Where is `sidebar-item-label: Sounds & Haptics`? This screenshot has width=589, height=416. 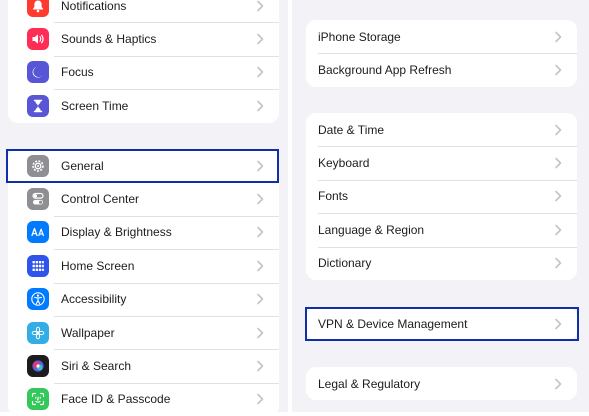
sidebar-item-label: Sounds & Haptics is located at coordinates (109, 39).